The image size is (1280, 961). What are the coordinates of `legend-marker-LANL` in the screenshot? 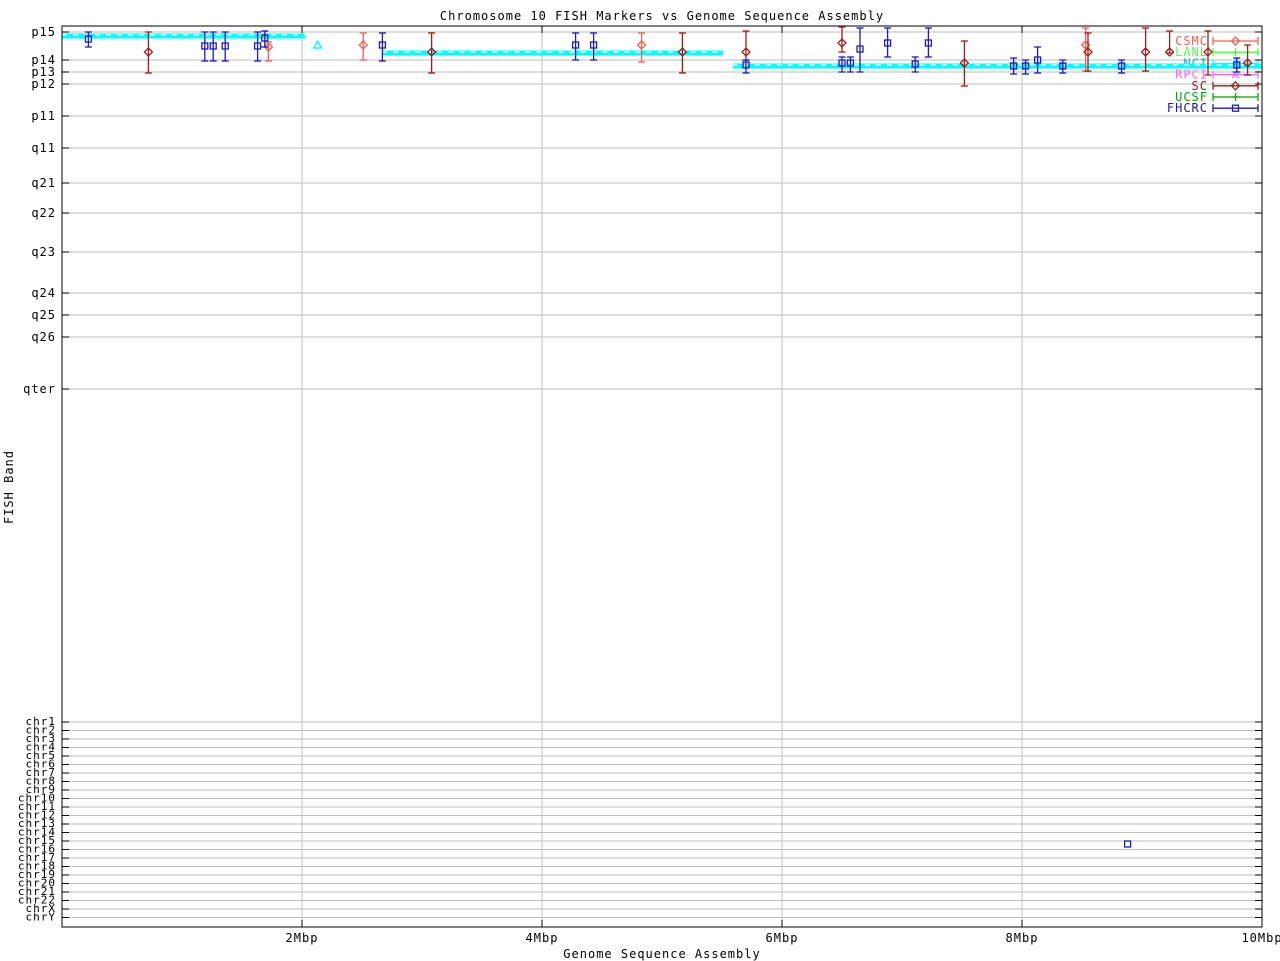 It's located at (1235, 52).